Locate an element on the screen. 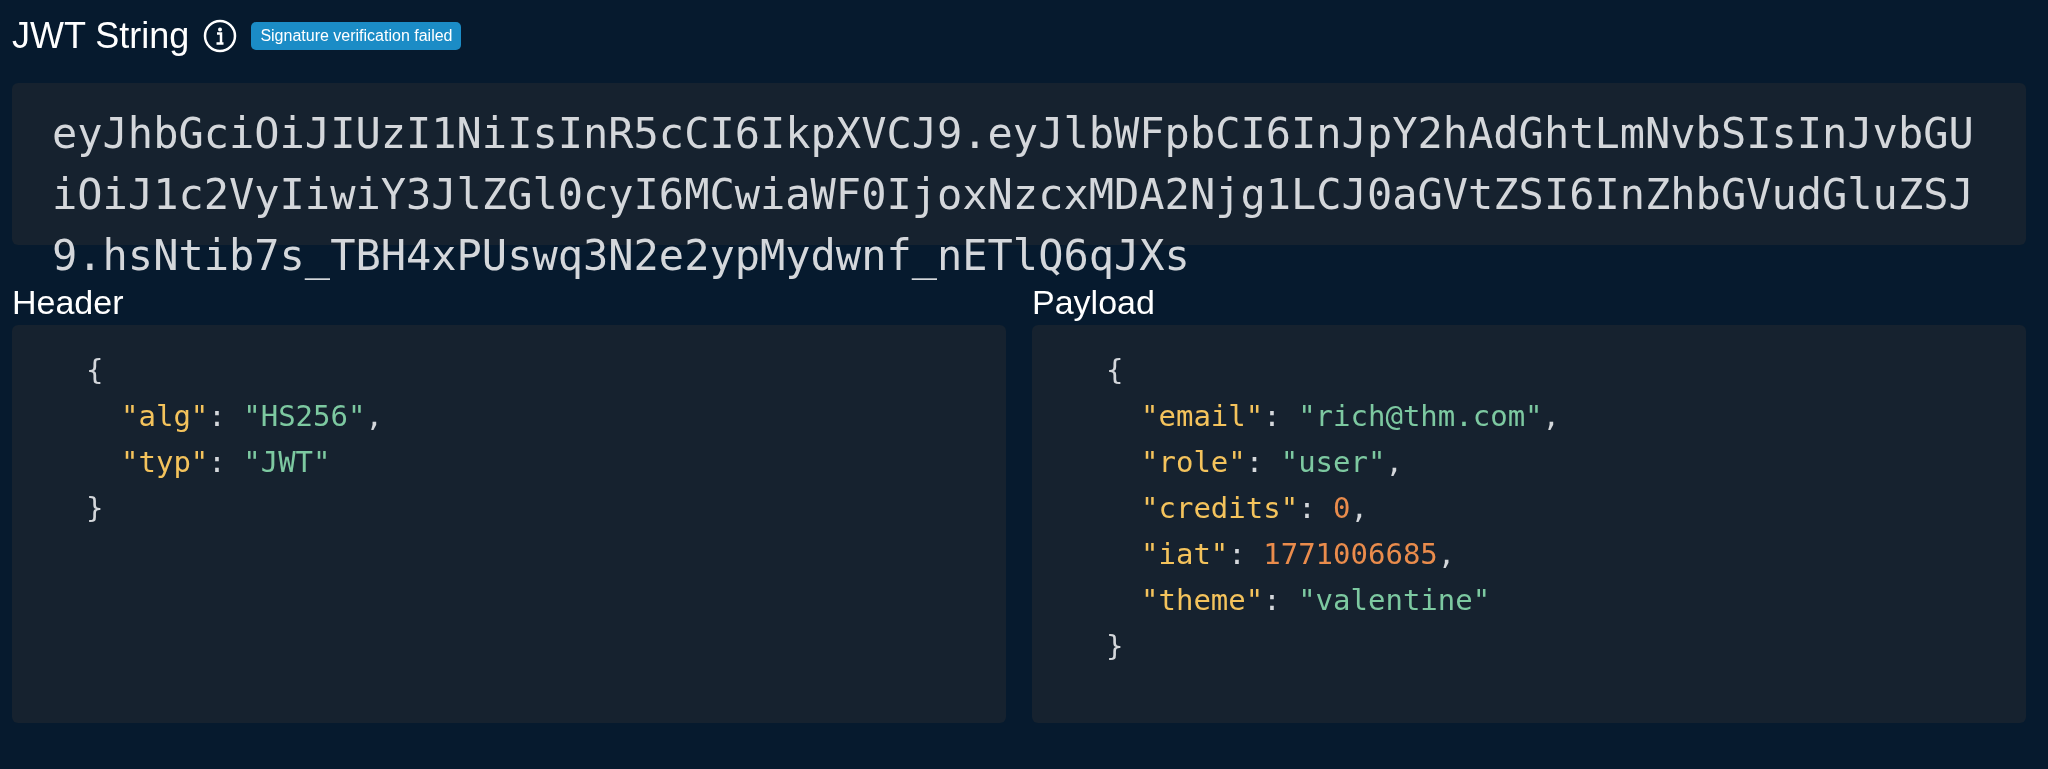 The width and height of the screenshot is (2048, 769). section-title: Header is located at coordinates (68, 304).